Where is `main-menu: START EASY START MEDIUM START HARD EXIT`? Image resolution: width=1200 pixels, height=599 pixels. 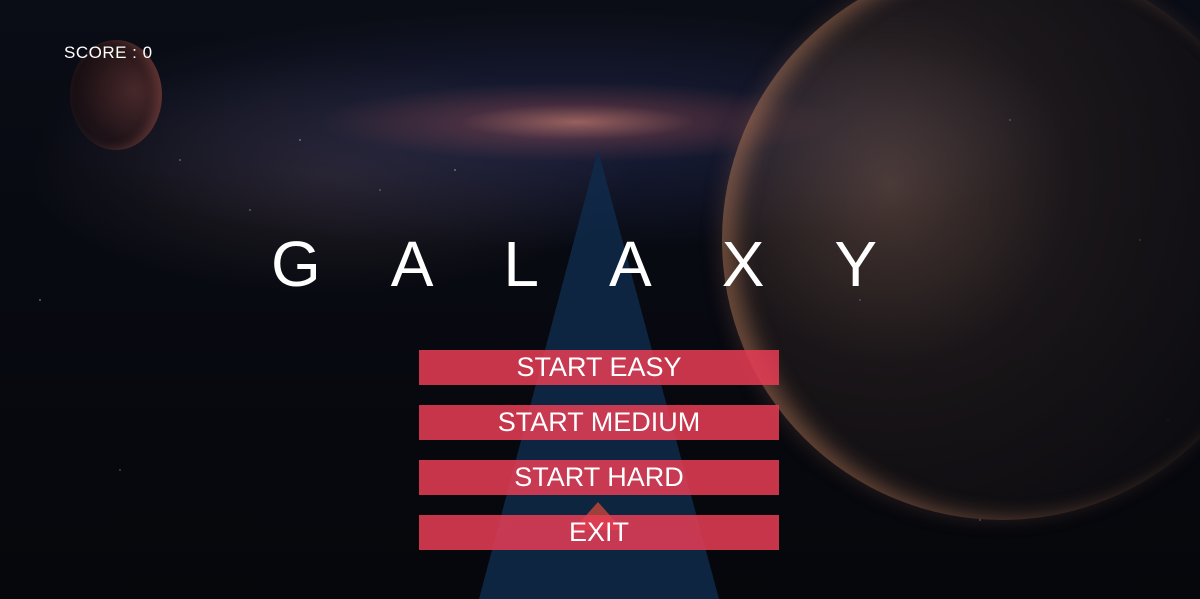 main-menu: START EASY START MEDIUM START HARD EXIT is located at coordinates (599, 460).